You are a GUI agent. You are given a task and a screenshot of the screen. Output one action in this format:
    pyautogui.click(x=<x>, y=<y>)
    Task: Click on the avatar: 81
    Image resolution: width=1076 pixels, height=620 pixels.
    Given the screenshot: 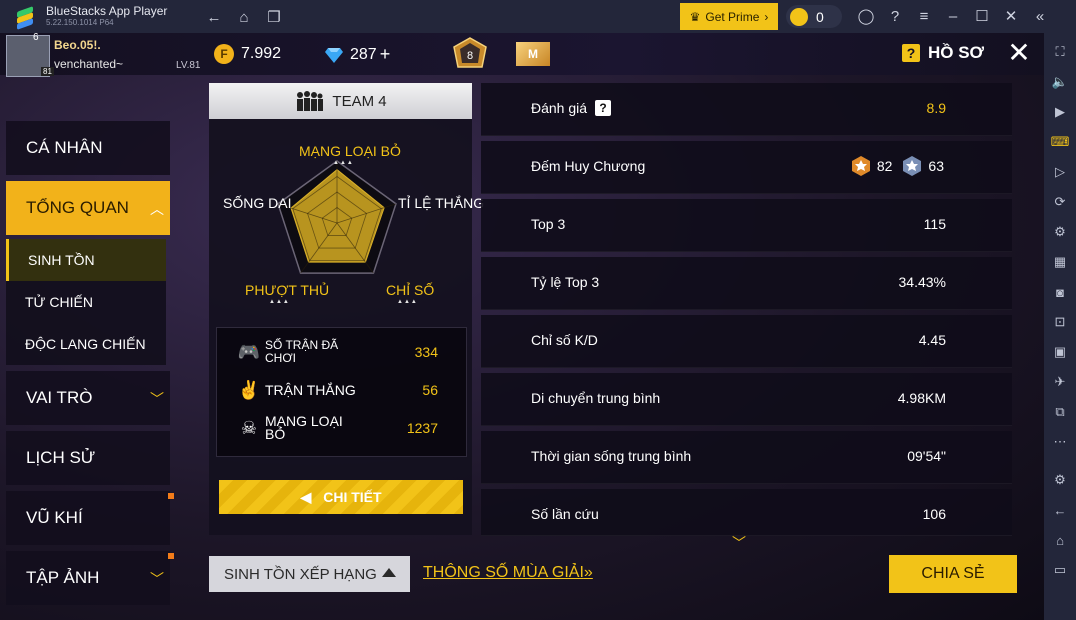 What is the action you would take?
    pyautogui.click(x=30, y=56)
    